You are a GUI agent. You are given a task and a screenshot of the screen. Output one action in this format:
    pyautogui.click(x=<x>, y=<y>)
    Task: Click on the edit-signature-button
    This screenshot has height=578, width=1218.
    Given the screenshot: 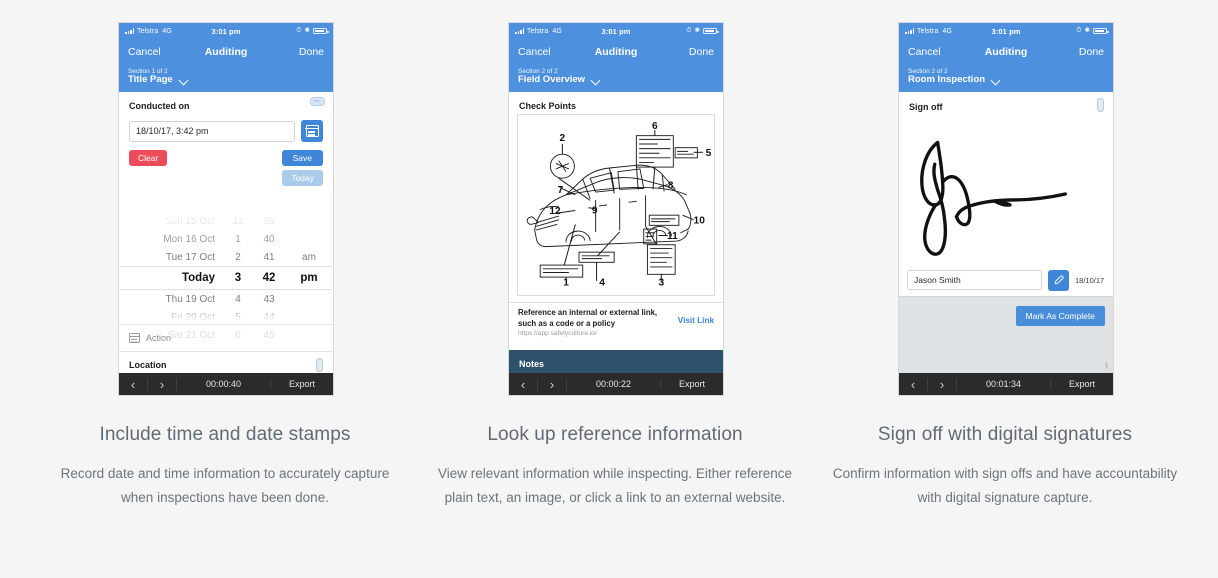 What is the action you would take?
    pyautogui.click(x=1058, y=280)
    